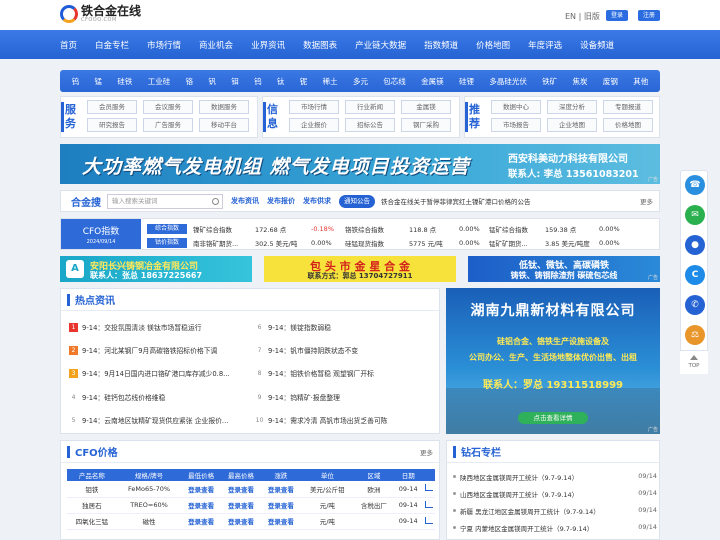 The image size is (720, 540). Describe the element at coordinates (216, 45) in the screenshot. I see `nav-business: 商业机会` at that location.